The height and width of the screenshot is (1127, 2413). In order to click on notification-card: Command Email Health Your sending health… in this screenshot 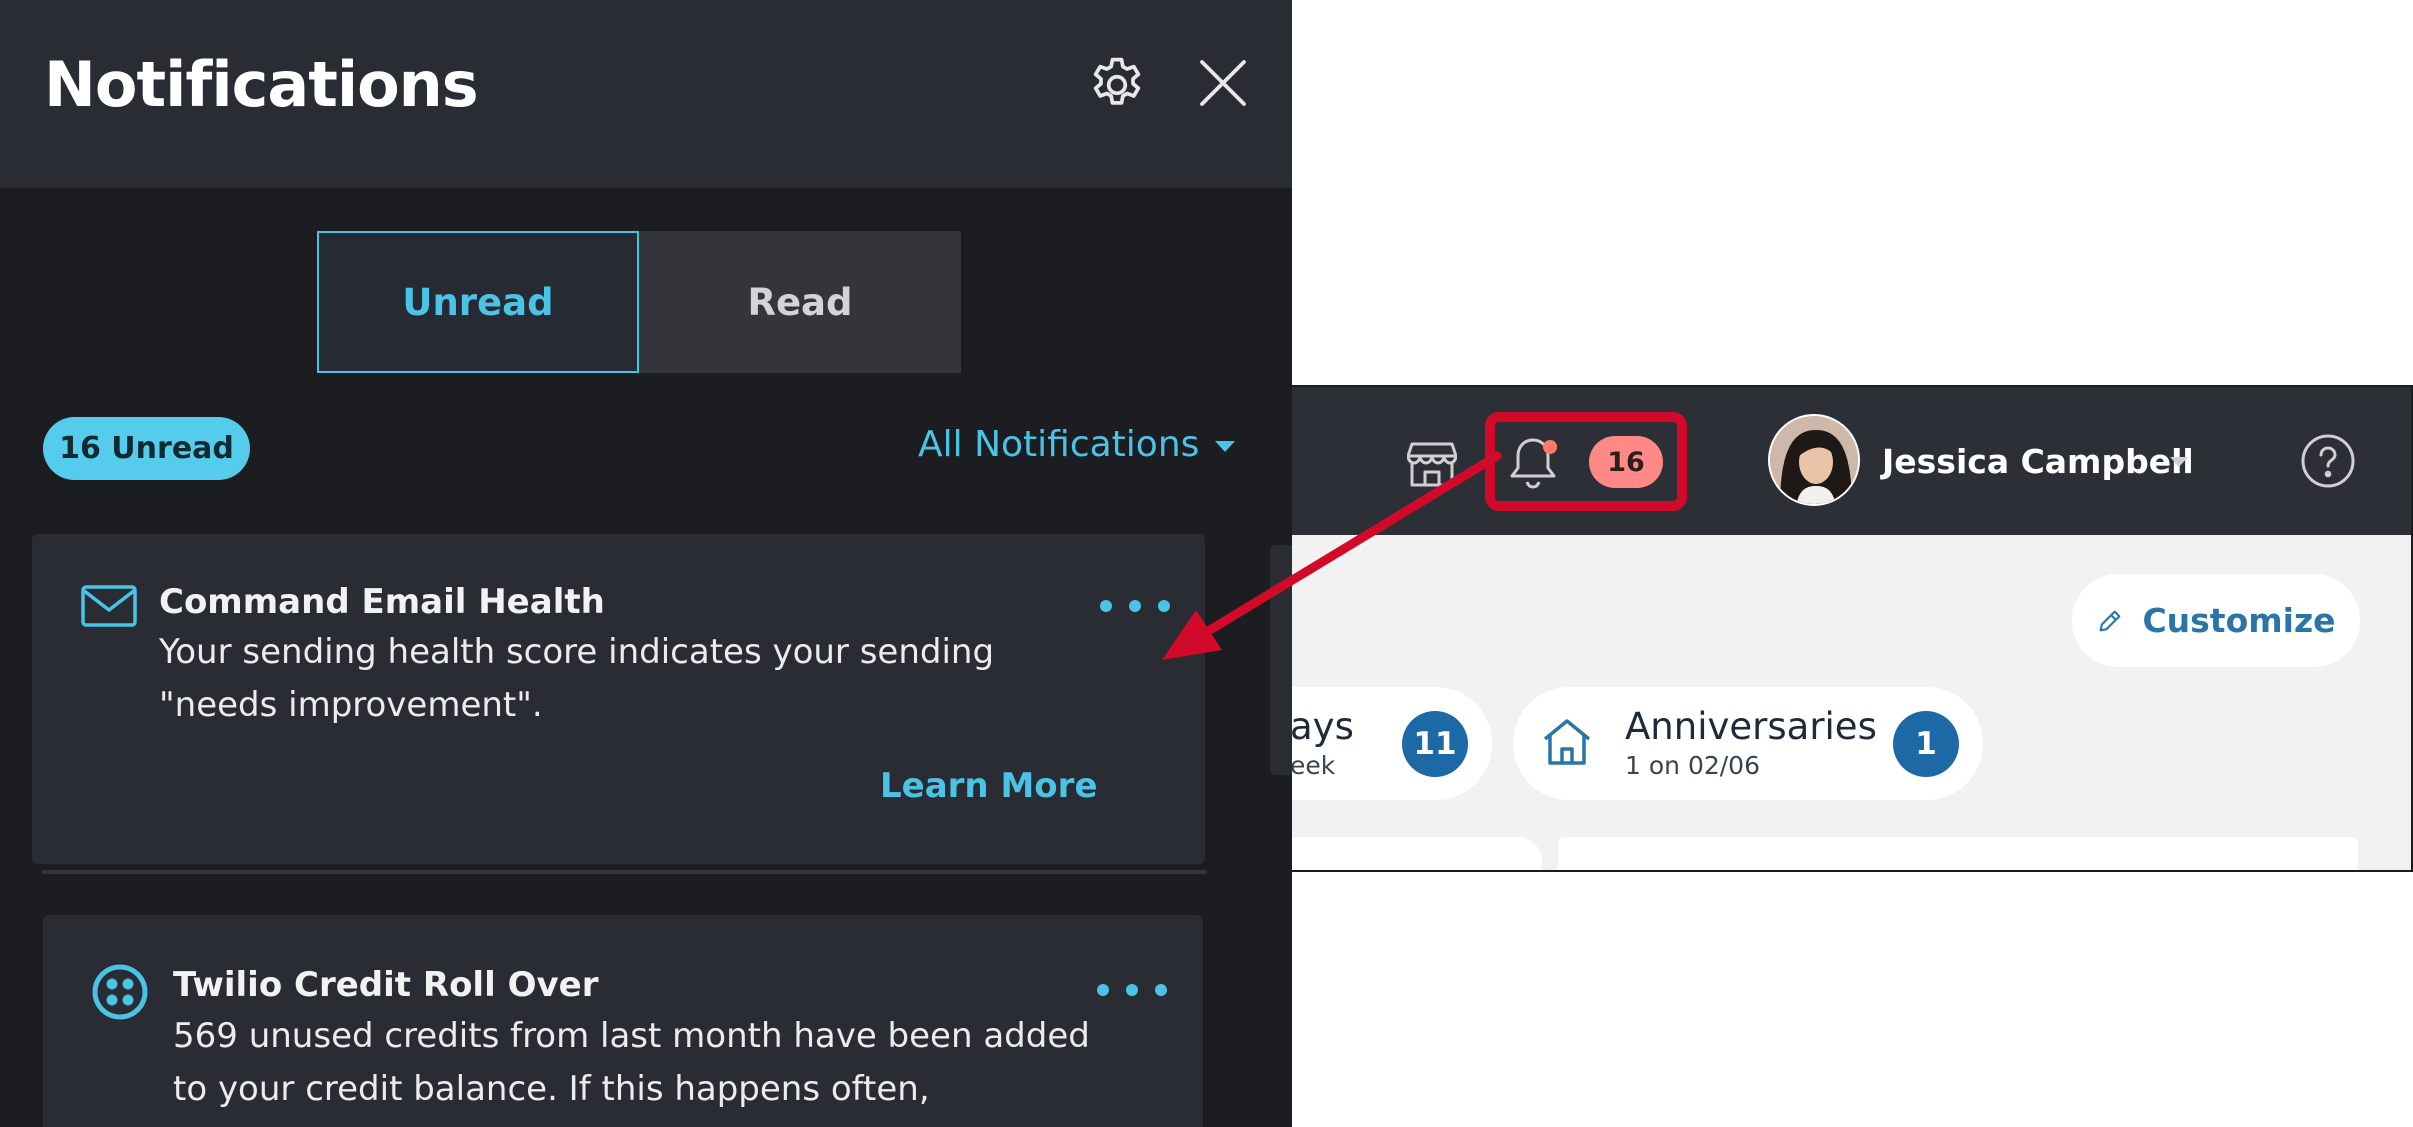, I will do `click(618, 699)`.